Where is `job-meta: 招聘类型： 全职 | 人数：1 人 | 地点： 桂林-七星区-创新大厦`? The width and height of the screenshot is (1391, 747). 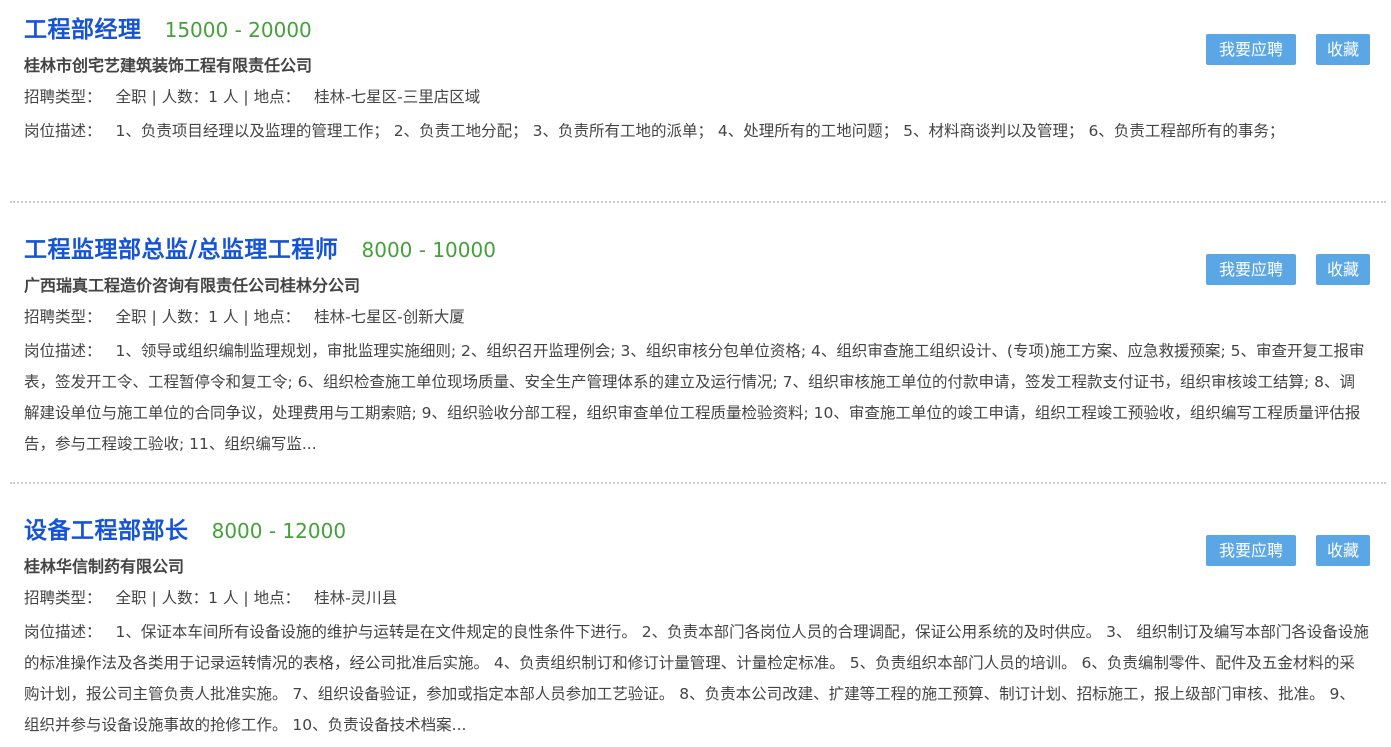
job-meta: 招聘类型： 全职 | 人数：1 人 | 地点： 桂林-七星区-创新大厦 is located at coordinates (244, 316).